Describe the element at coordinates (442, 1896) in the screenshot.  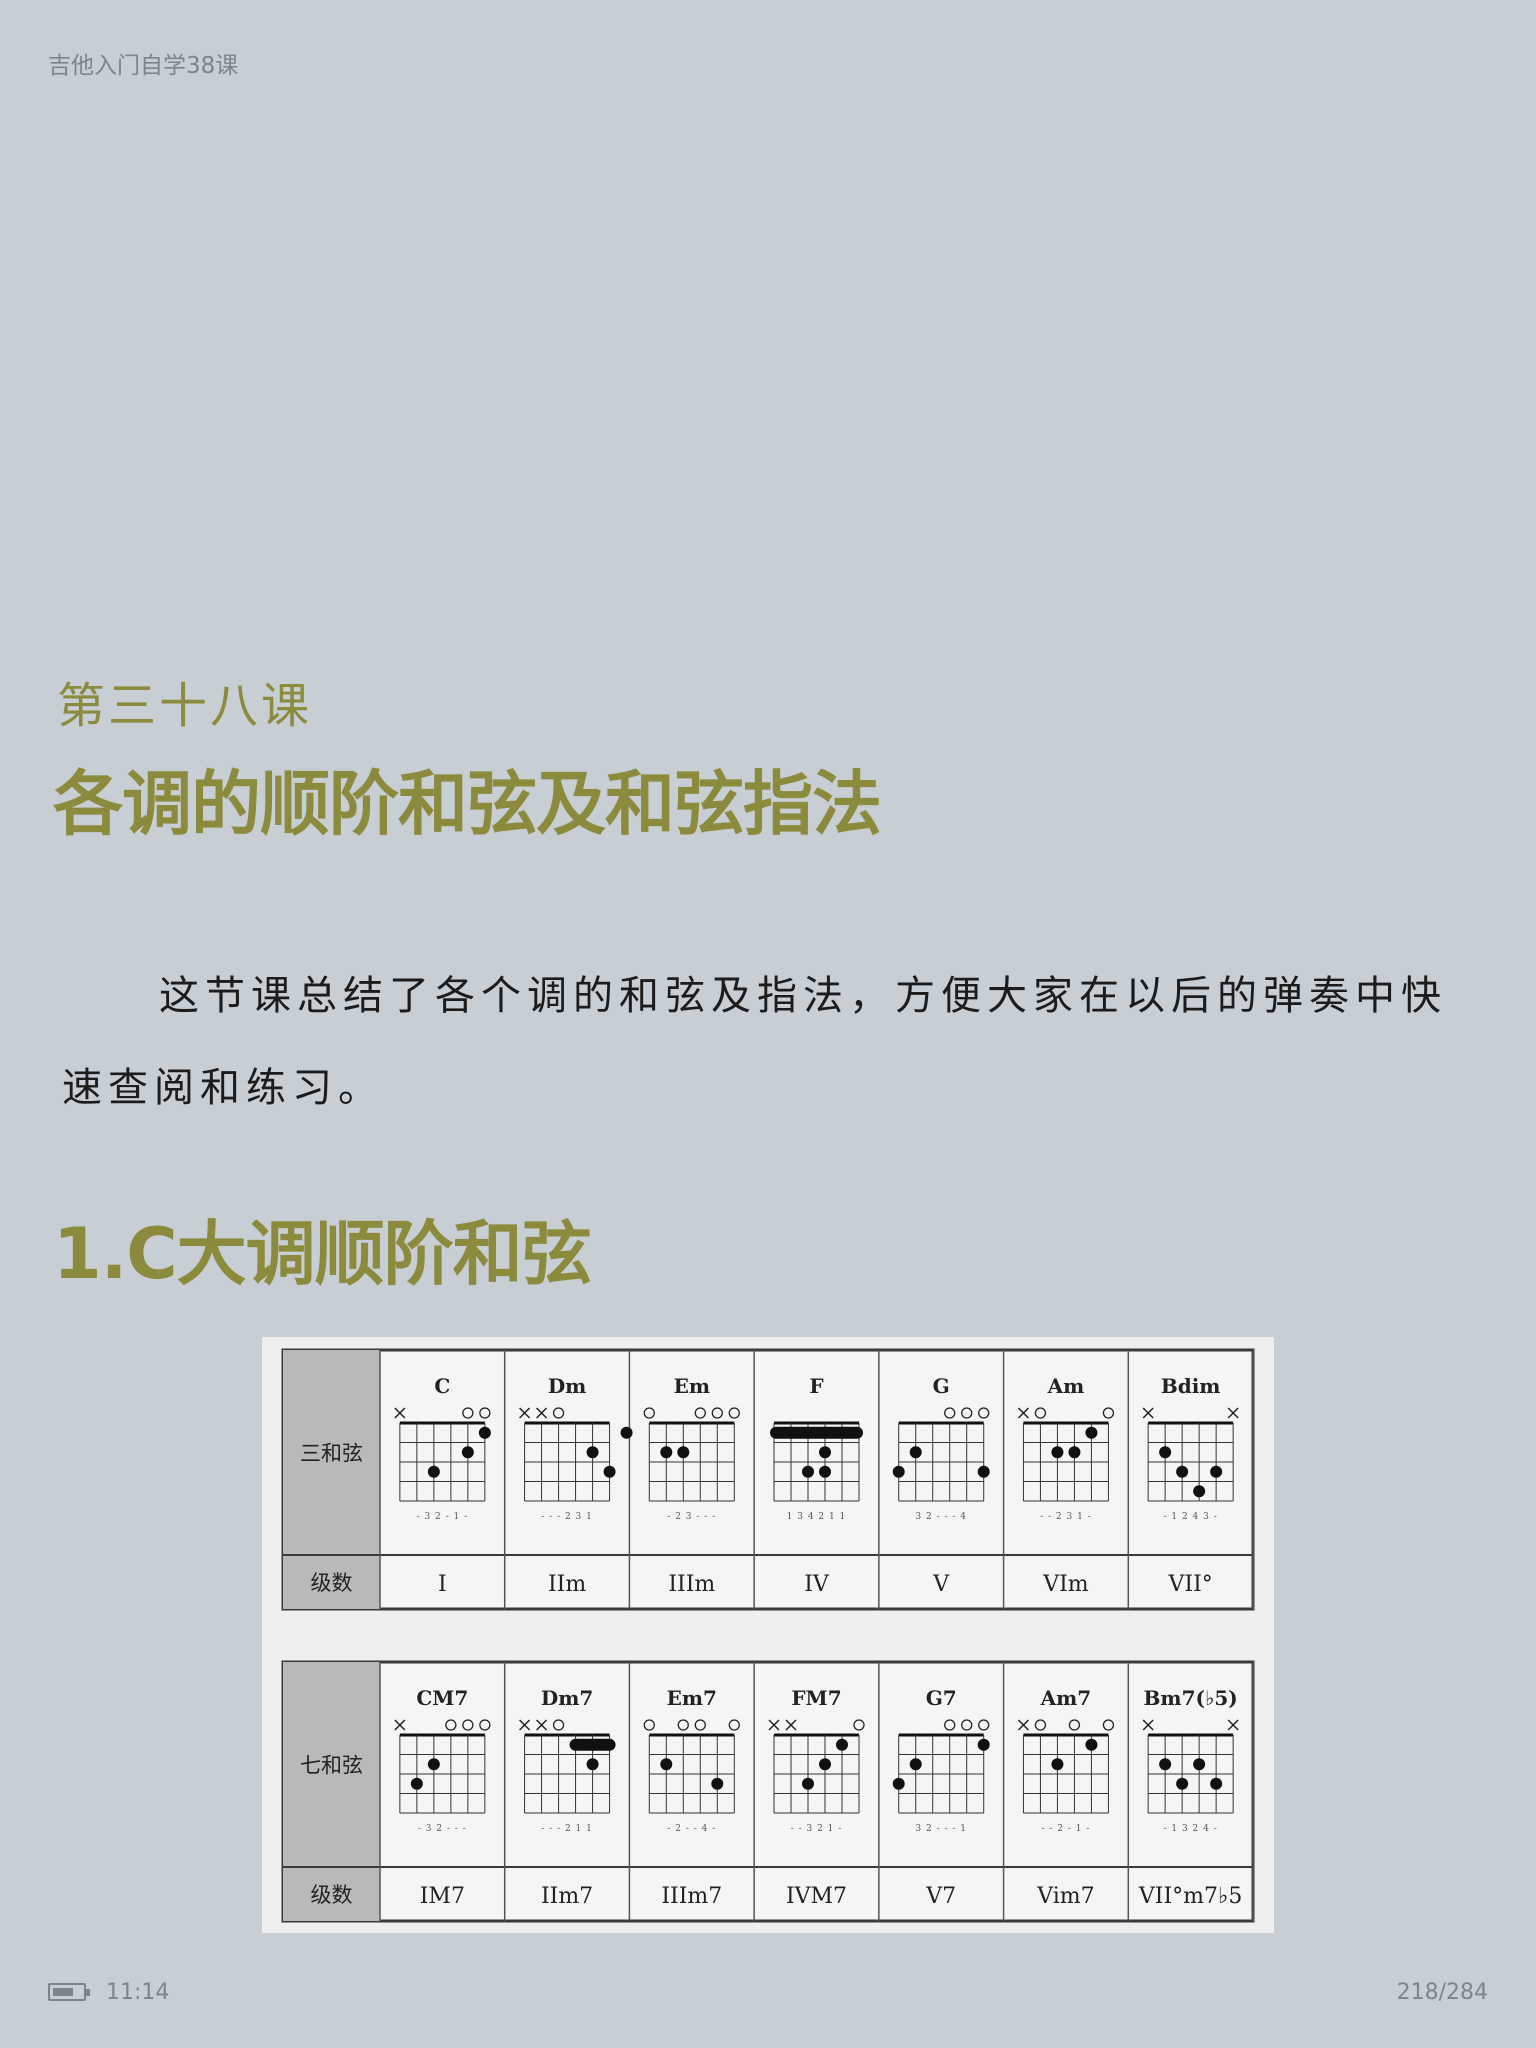
I see `chord-degree: IM7` at that location.